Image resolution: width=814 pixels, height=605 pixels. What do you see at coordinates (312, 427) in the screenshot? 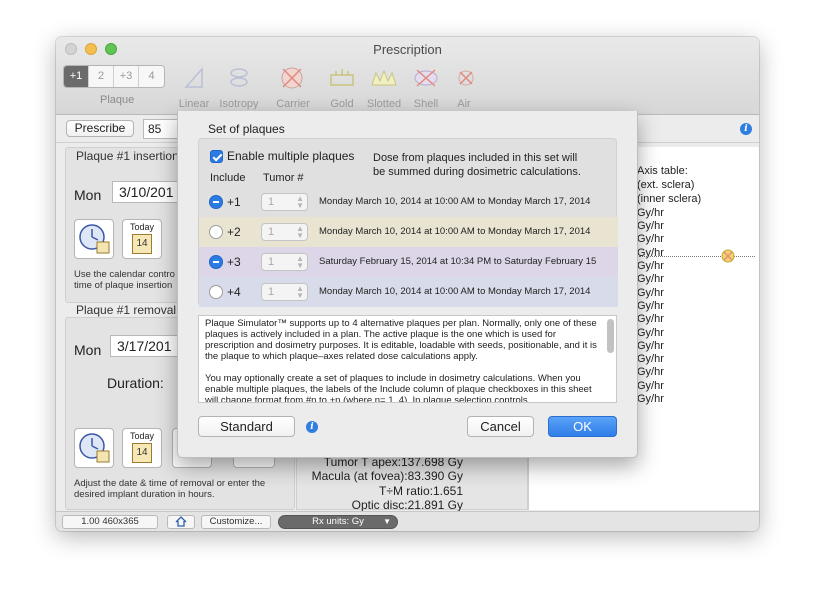
I see `sheet-info-icon: i` at bounding box center [312, 427].